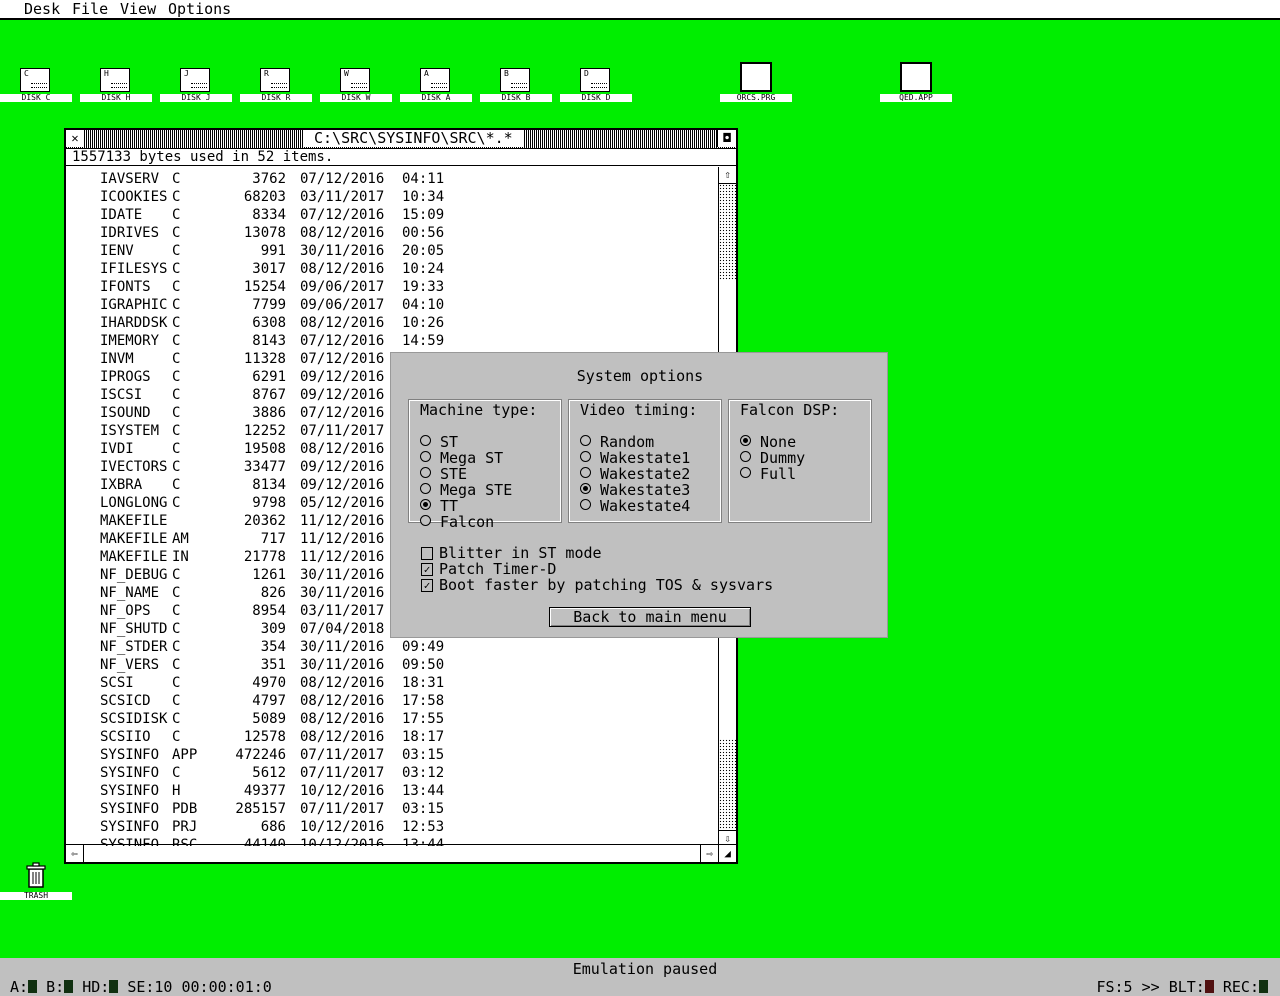  Describe the element at coordinates (410, 827) in the screenshot. I see `file-row: SYSINFO PRJ 686 10/12/2016 12:53` at that location.